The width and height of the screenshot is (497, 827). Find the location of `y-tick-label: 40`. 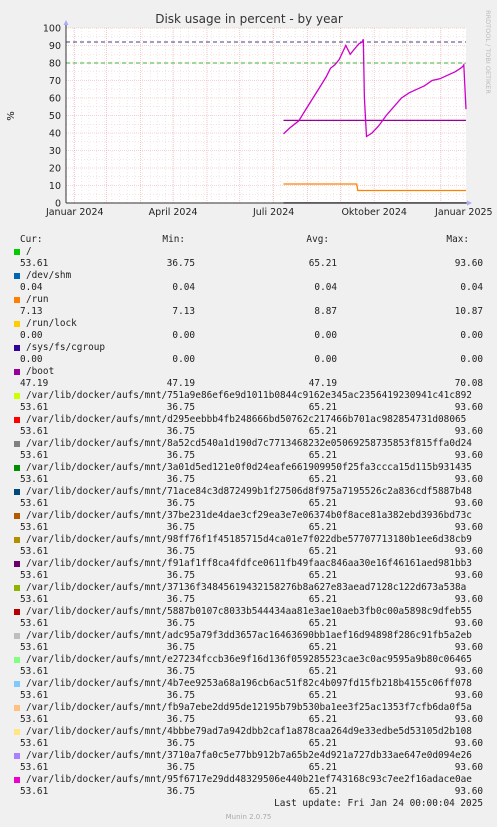

y-tick-label: 40 is located at coordinates (55, 134).